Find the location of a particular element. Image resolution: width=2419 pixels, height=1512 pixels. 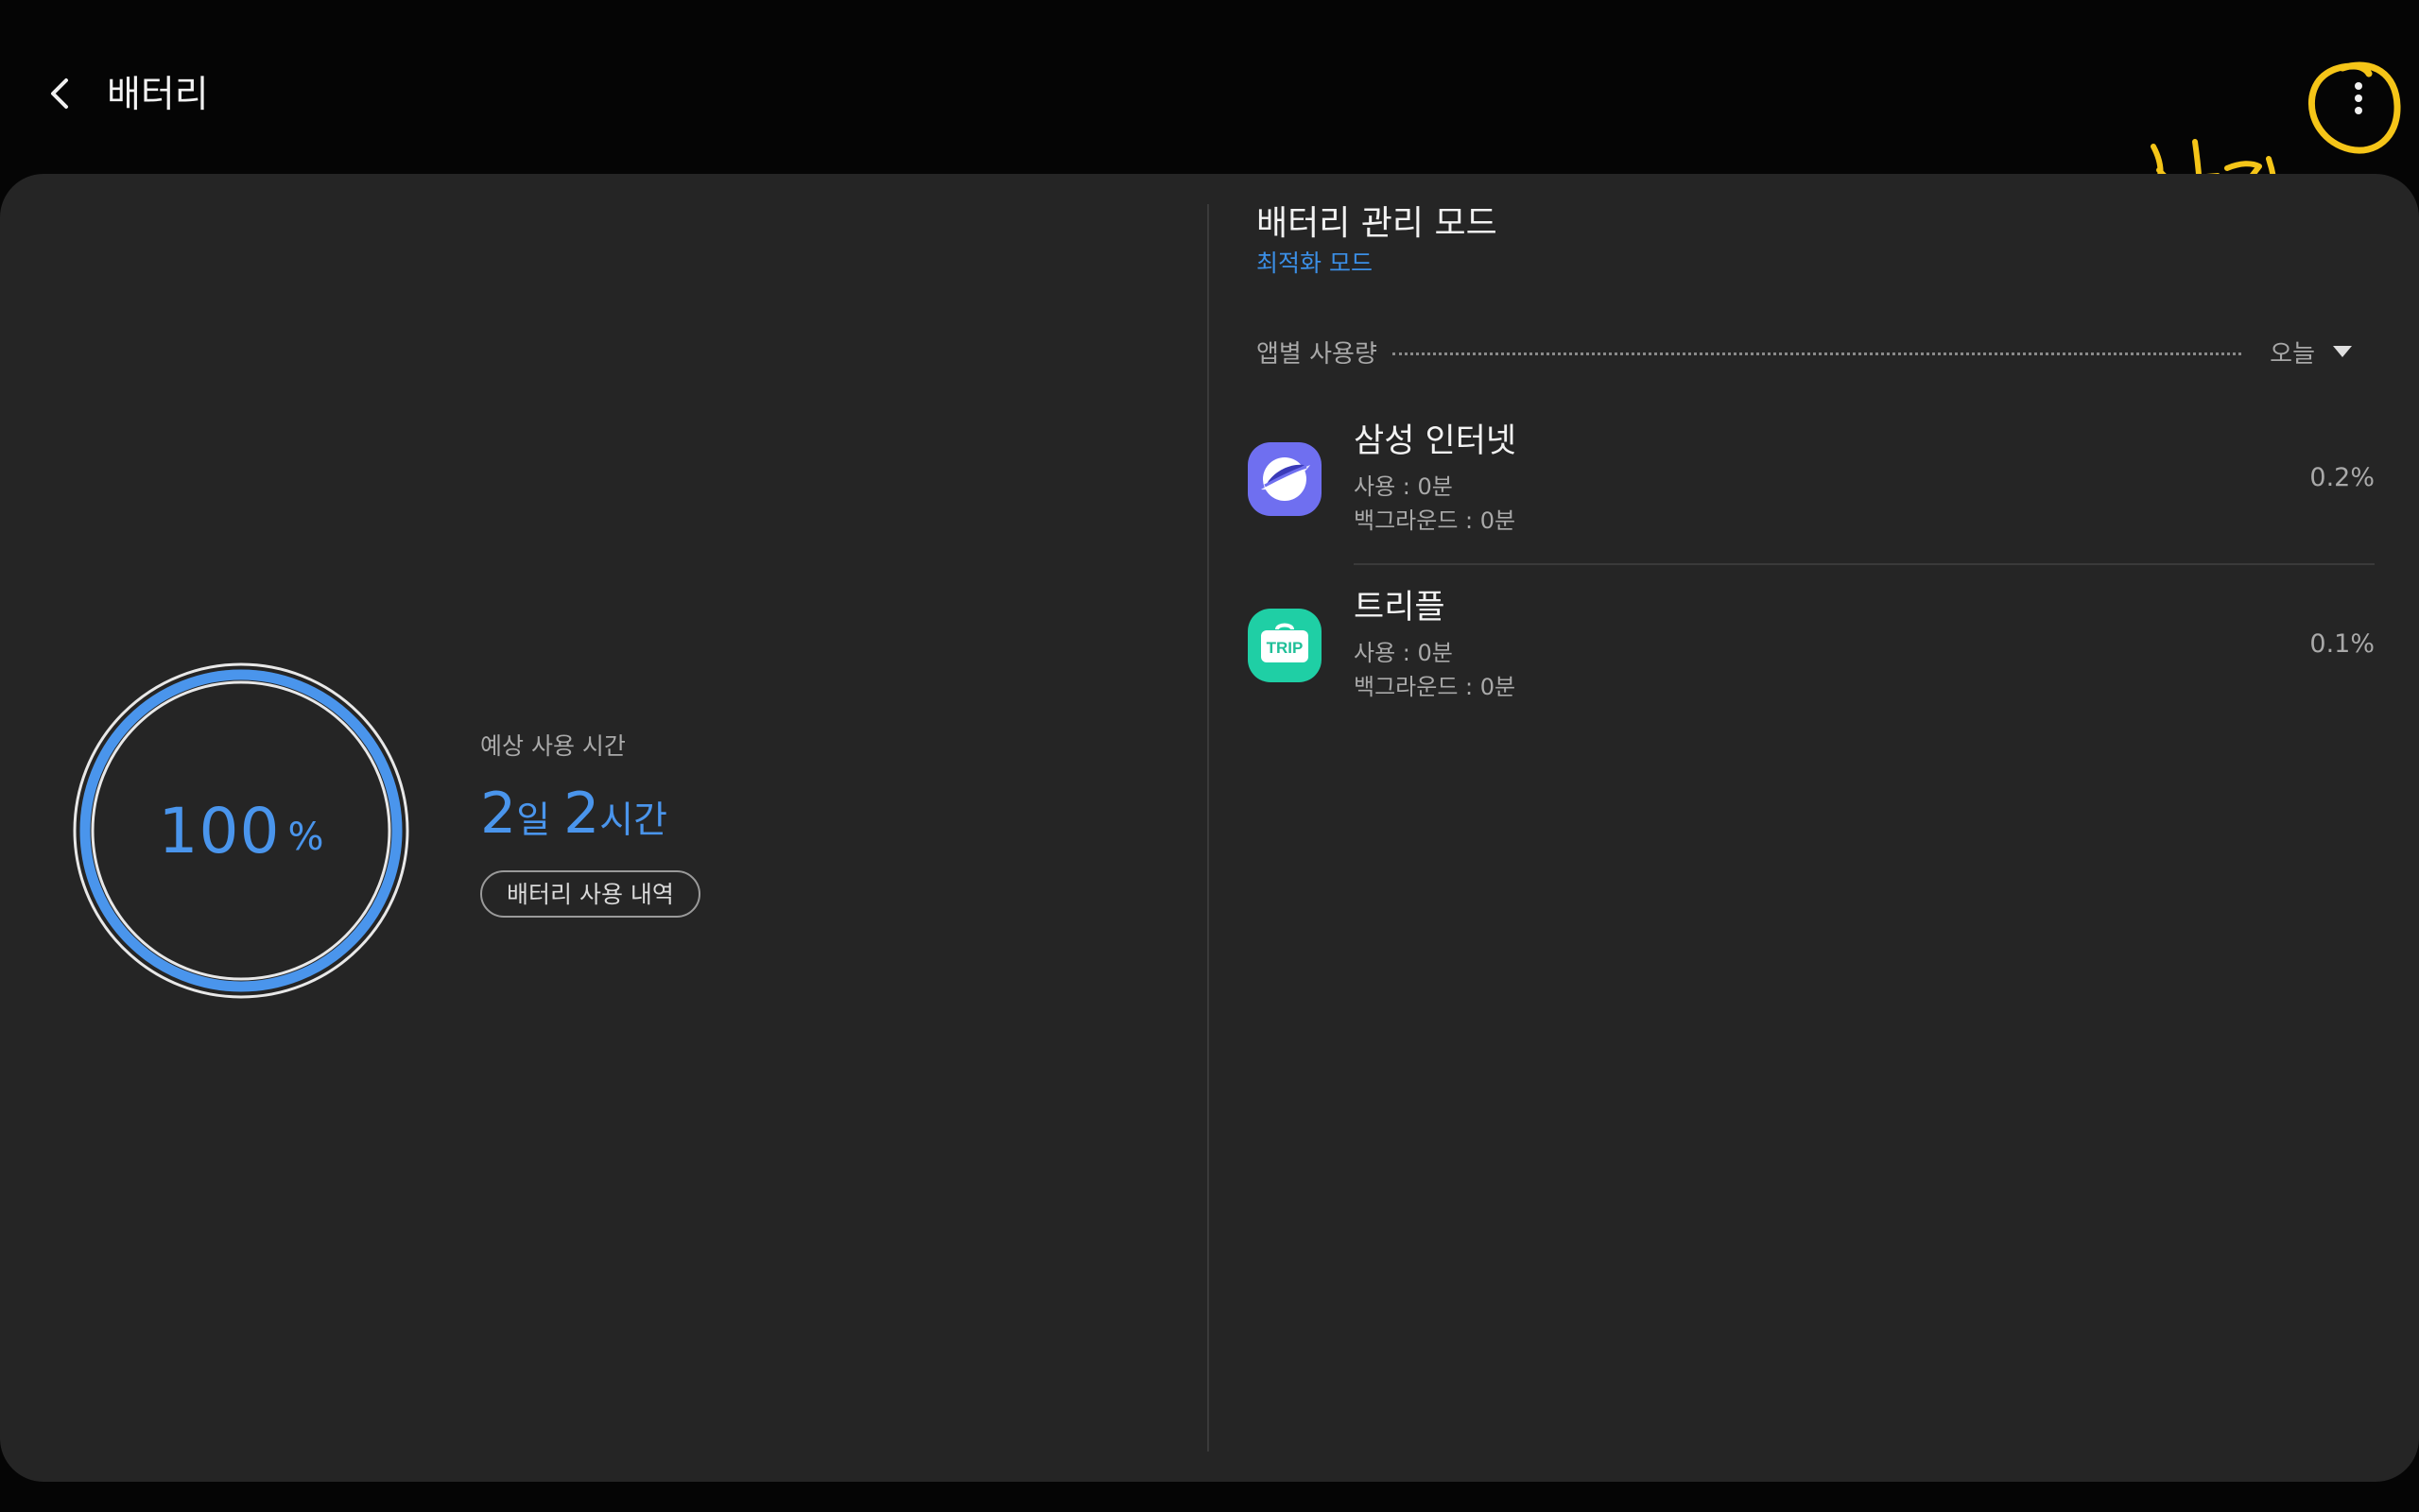

more-options-button is located at coordinates (2358, 98).